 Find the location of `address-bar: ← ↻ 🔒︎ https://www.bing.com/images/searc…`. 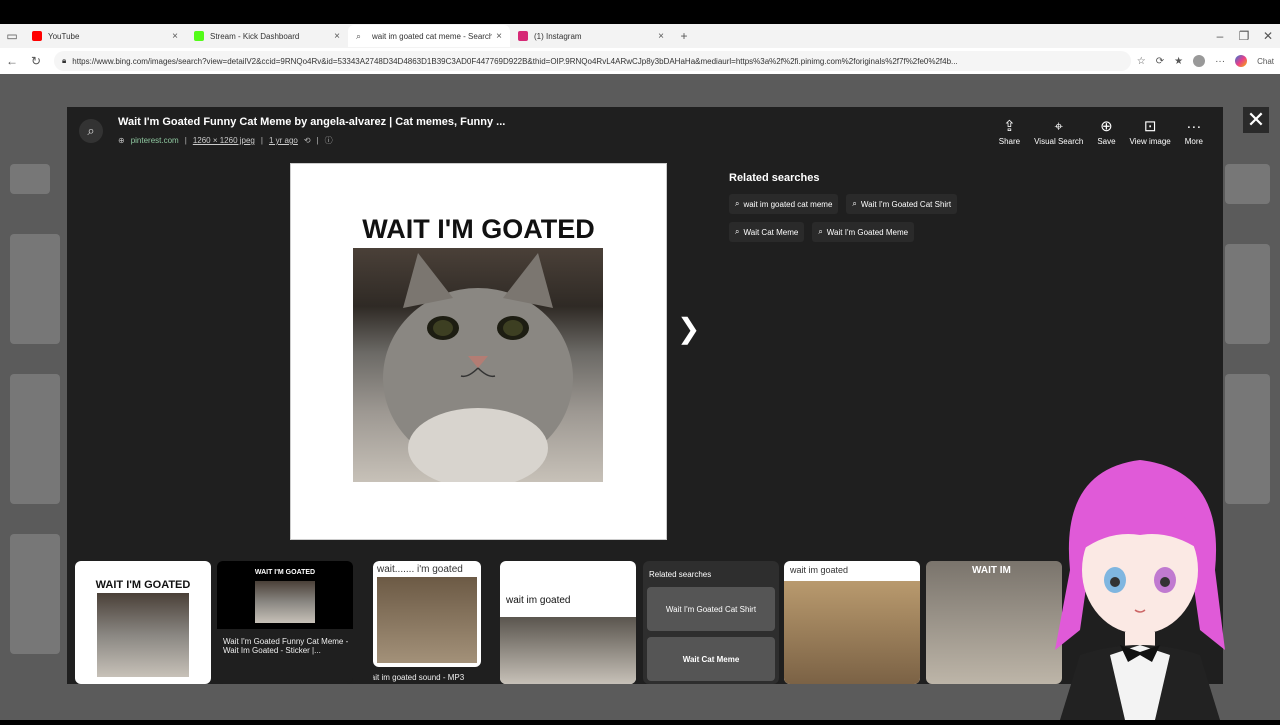

address-bar: ← ↻ 🔒︎ https://www.bing.com/images/searc… is located at coordinates (640, 61).